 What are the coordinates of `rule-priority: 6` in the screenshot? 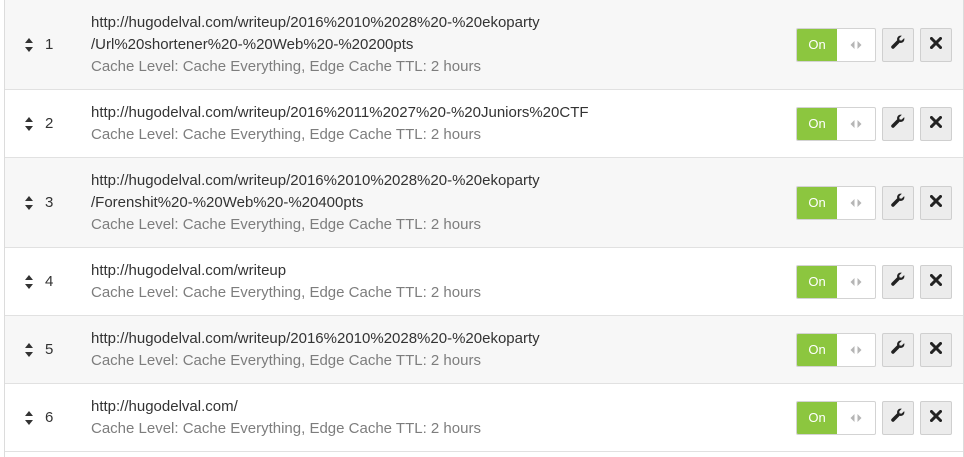 It's located at (49, 417).